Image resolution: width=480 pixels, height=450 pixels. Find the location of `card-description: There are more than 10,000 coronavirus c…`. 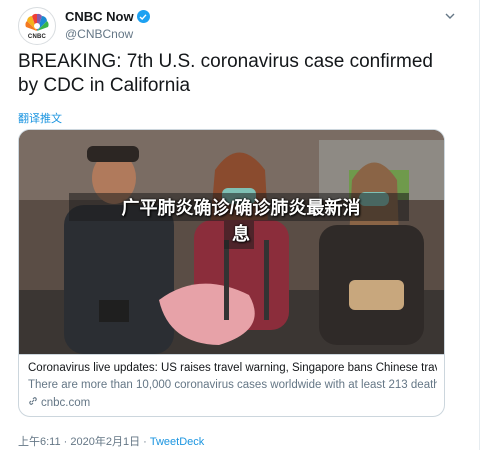

card-description: There are more than 10,000 coronavirus c… is located at coordinates (232, 385).